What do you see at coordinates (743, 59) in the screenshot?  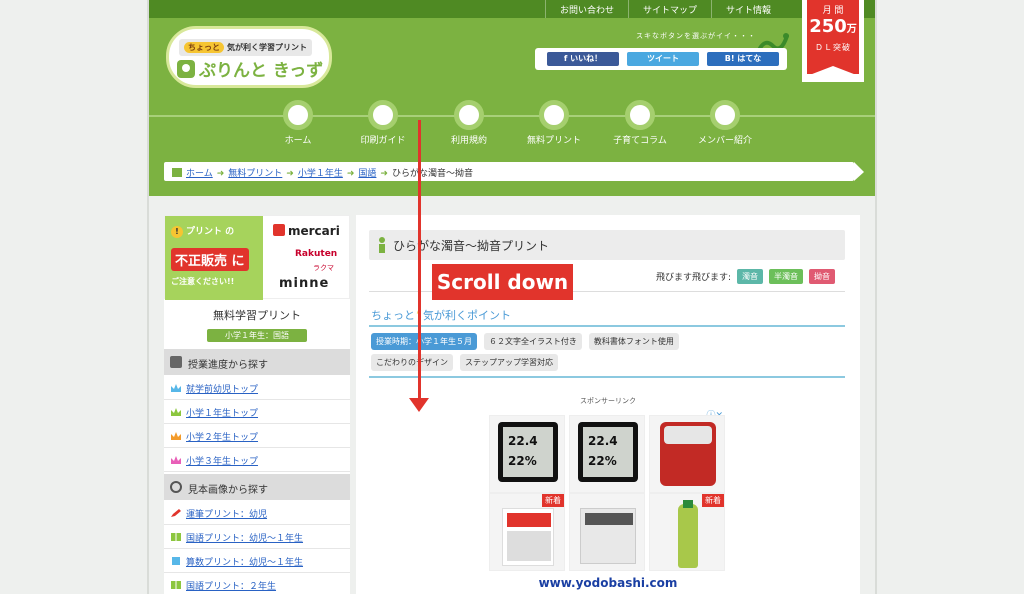 I see `hatena-bookmark-button: B! はてな` at bounding box center [743, 59].